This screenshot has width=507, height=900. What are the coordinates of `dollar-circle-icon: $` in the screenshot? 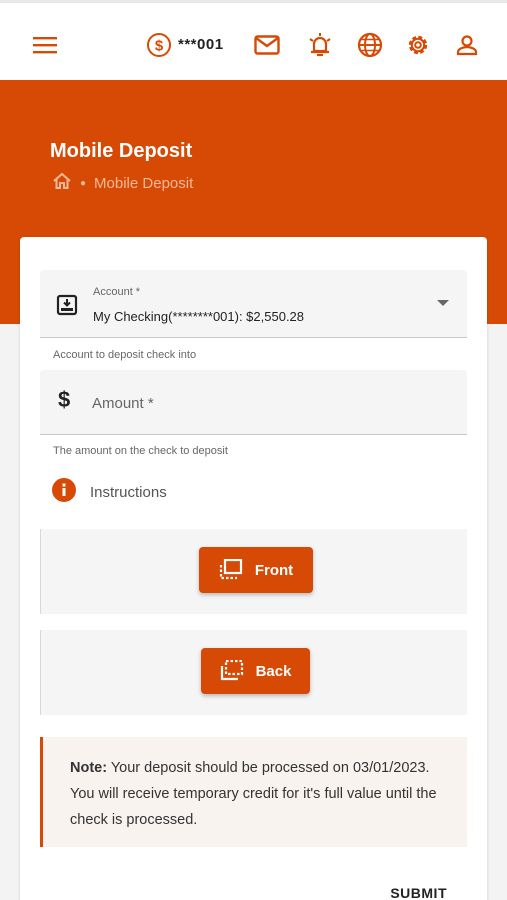 It's located at (159, 45).